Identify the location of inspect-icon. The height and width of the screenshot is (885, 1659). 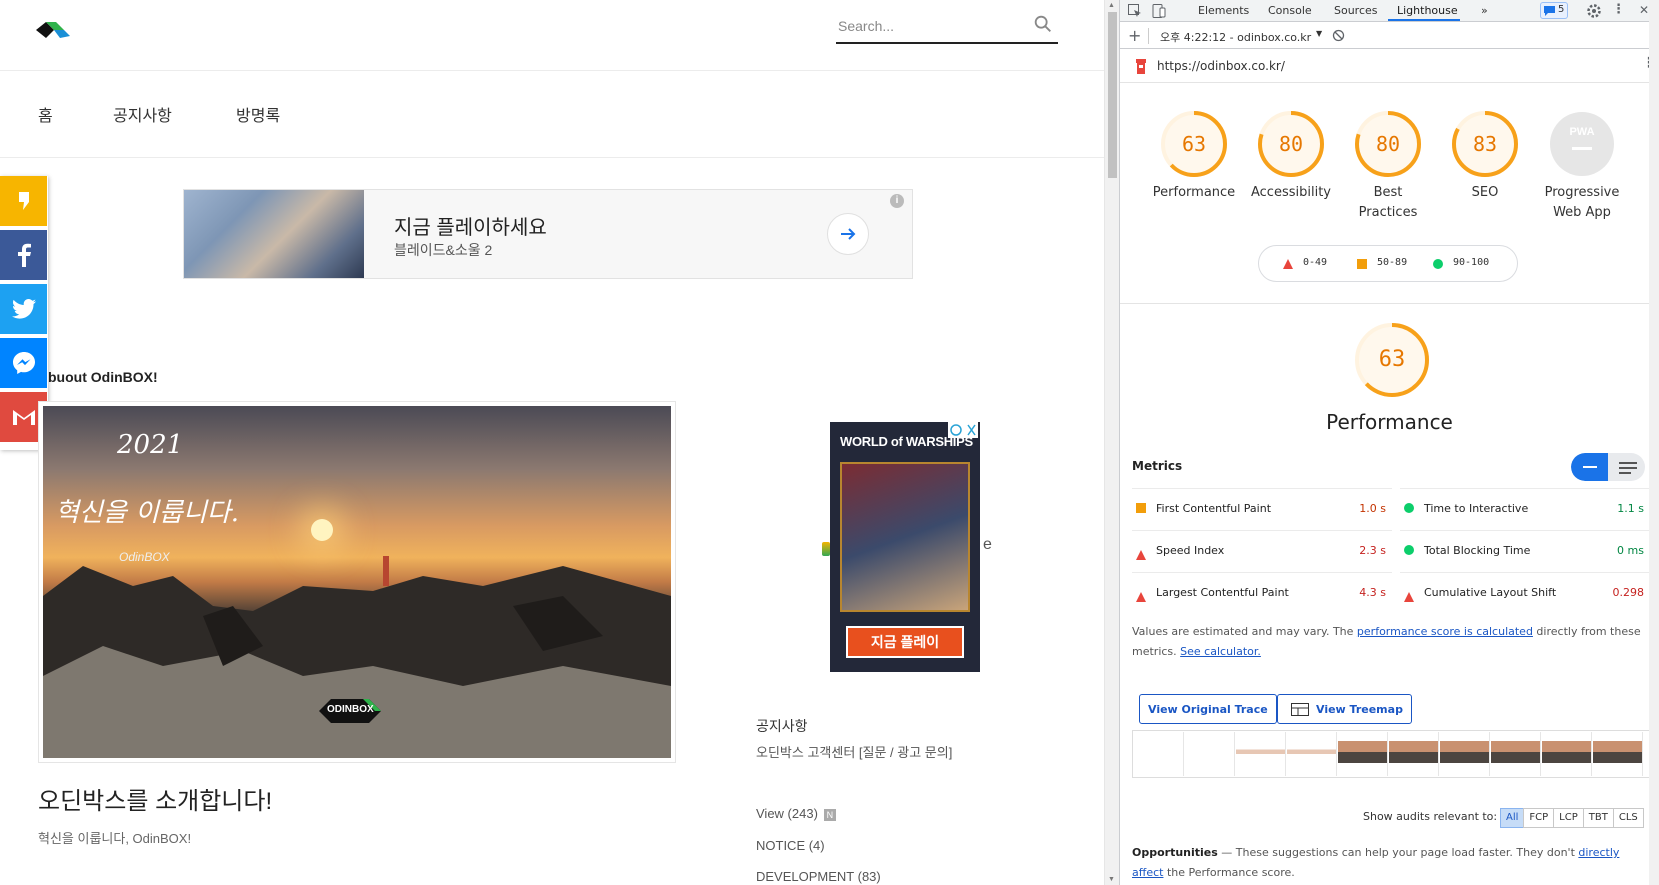
(1135, 11).